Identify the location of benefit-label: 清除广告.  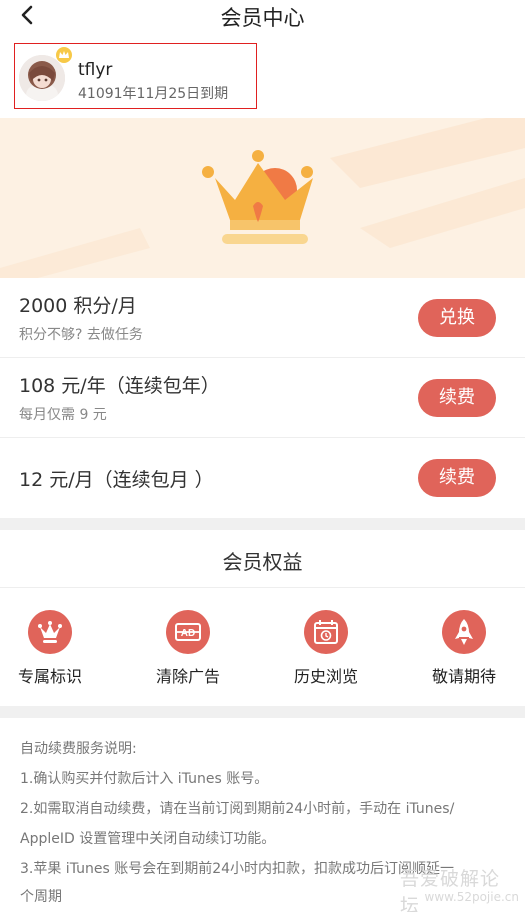
(187, 676).